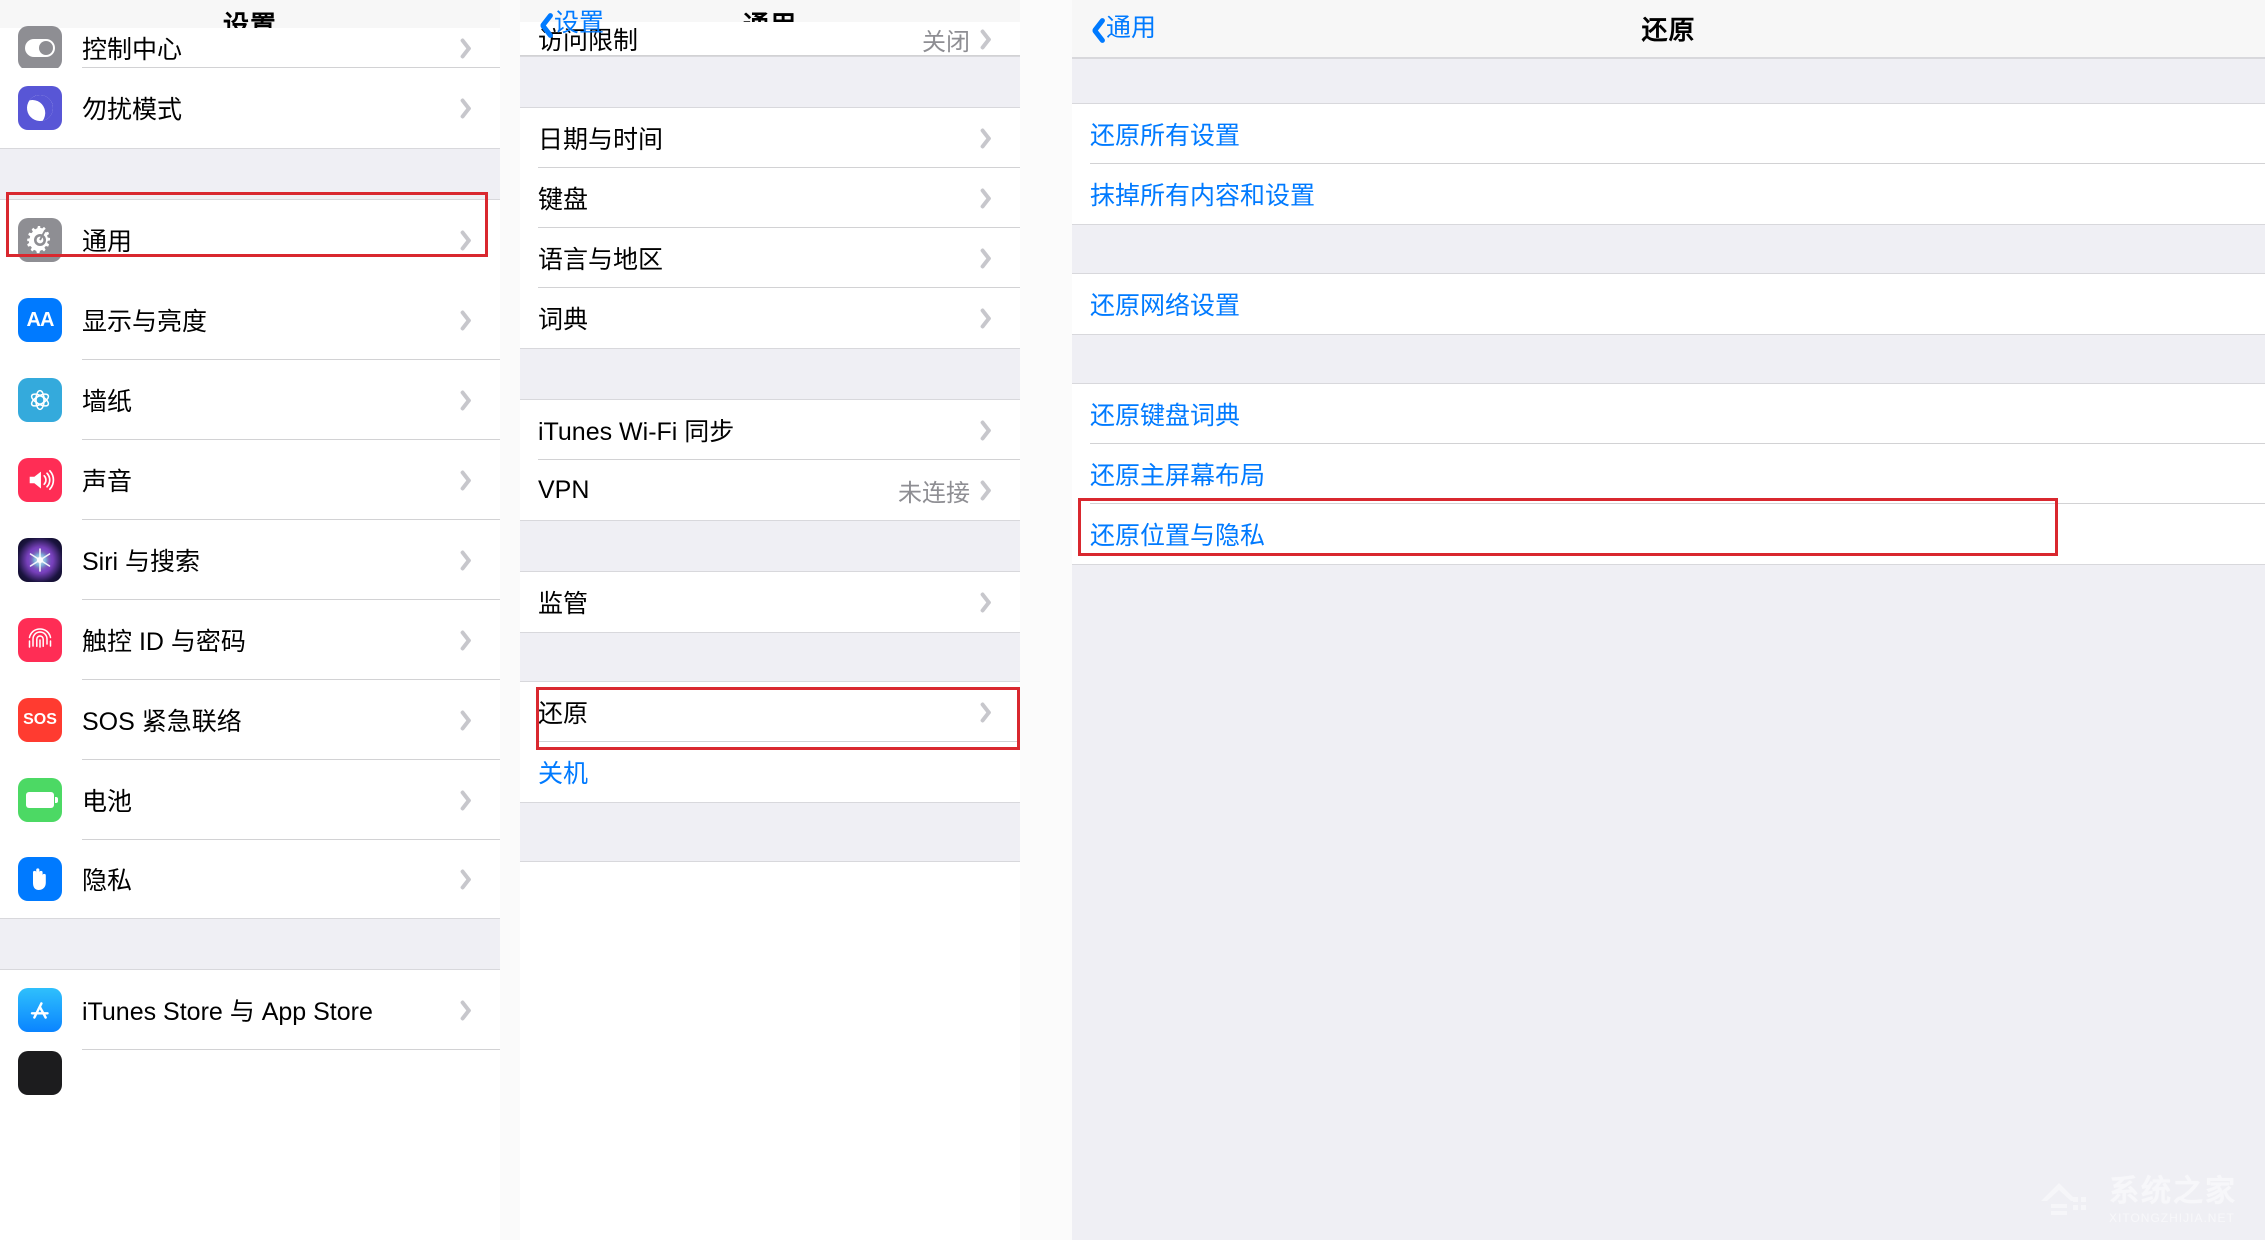  Describe the element at coordinates (132, 50) in the screenshot. I see `row-label: 控制中心` at that location.